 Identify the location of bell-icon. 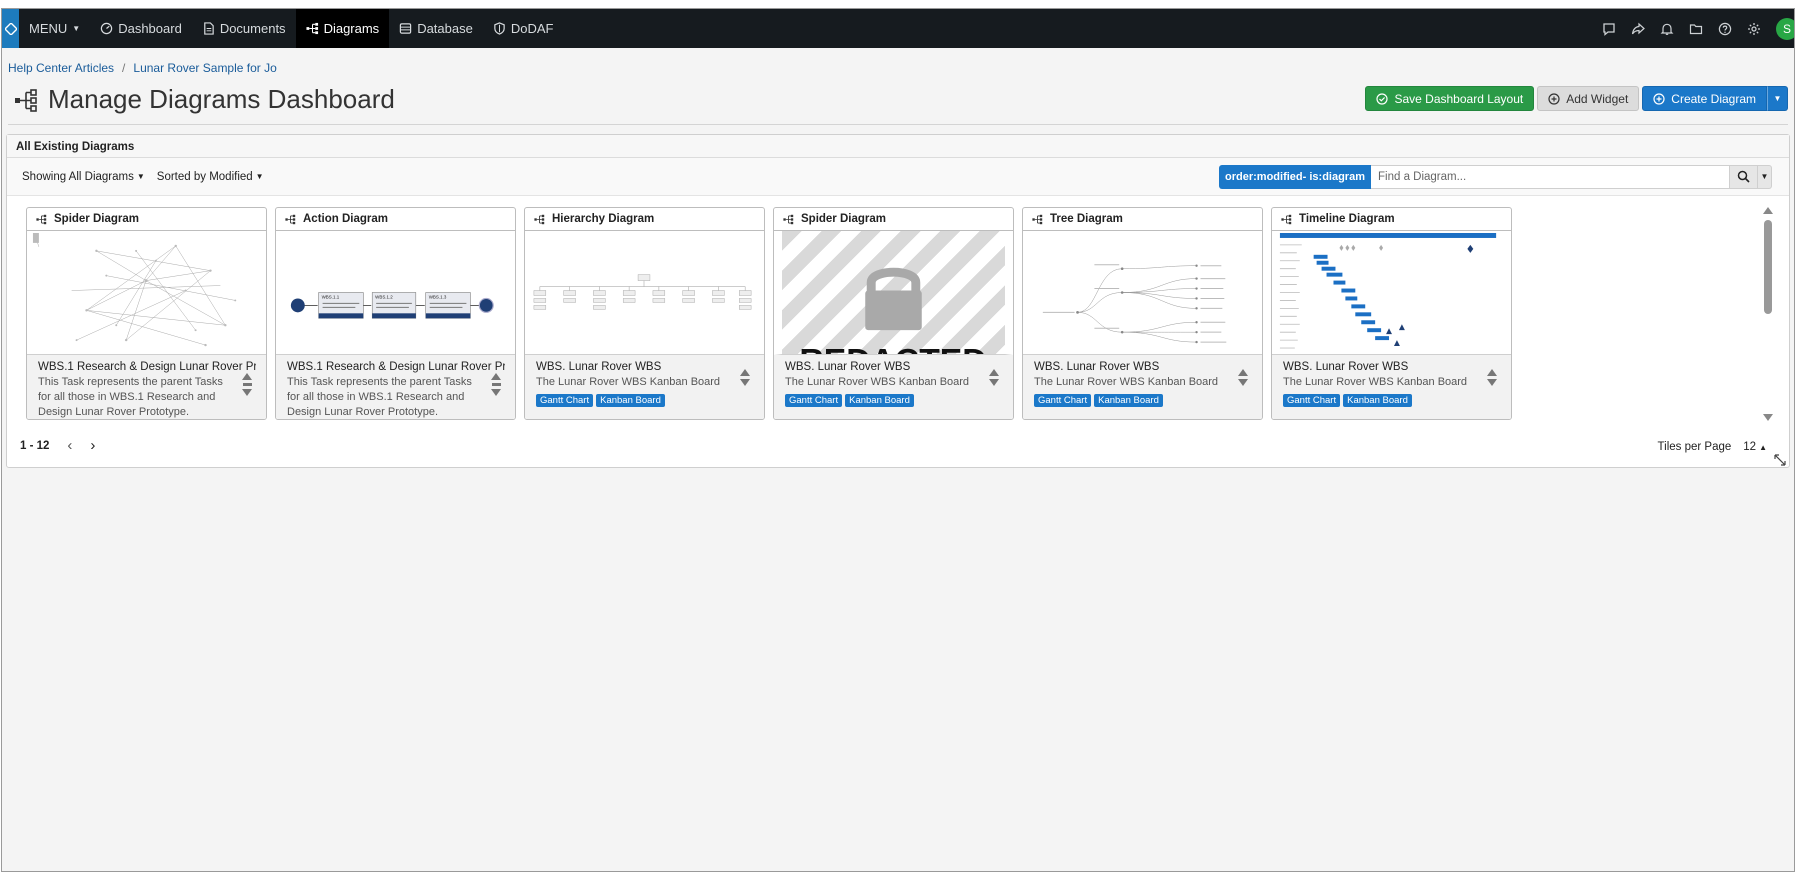
(1667, 29).